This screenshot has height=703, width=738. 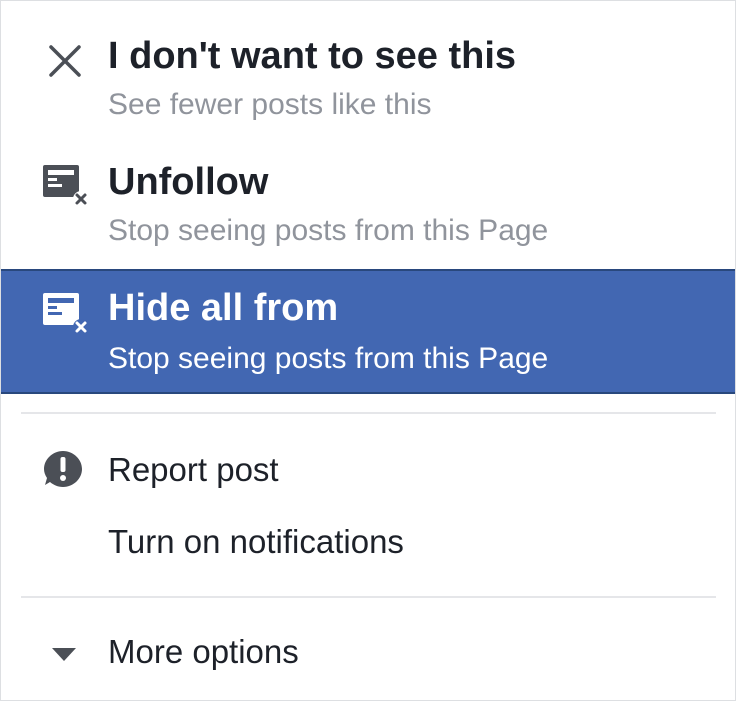 I want to click on menu-item-label: Turn on notifications, so click(x=256, y=541).